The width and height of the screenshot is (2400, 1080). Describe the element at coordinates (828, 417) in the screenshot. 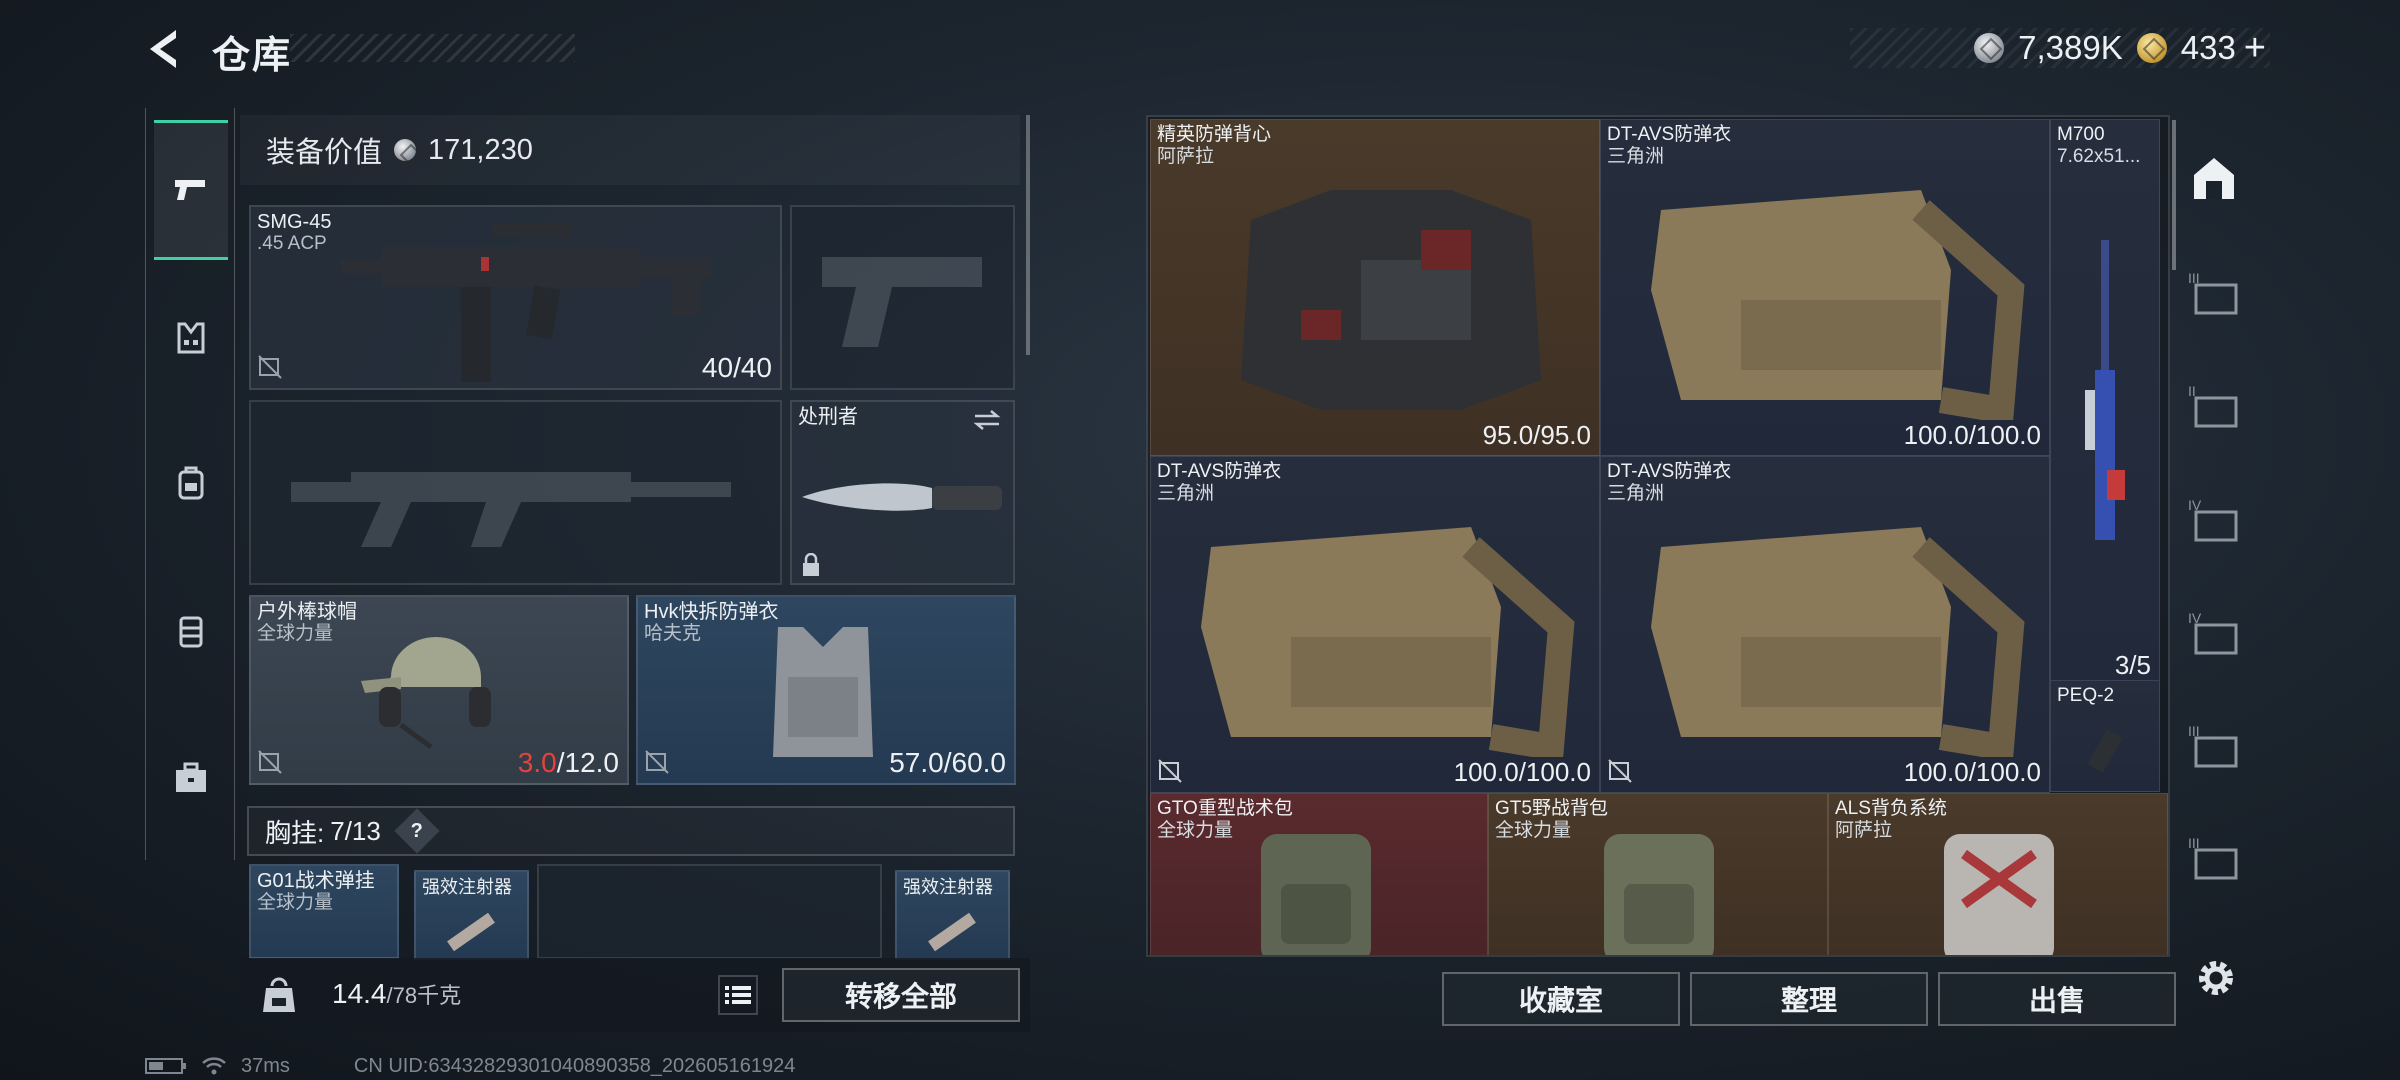

I see `item-name: 处刑者` at that location.